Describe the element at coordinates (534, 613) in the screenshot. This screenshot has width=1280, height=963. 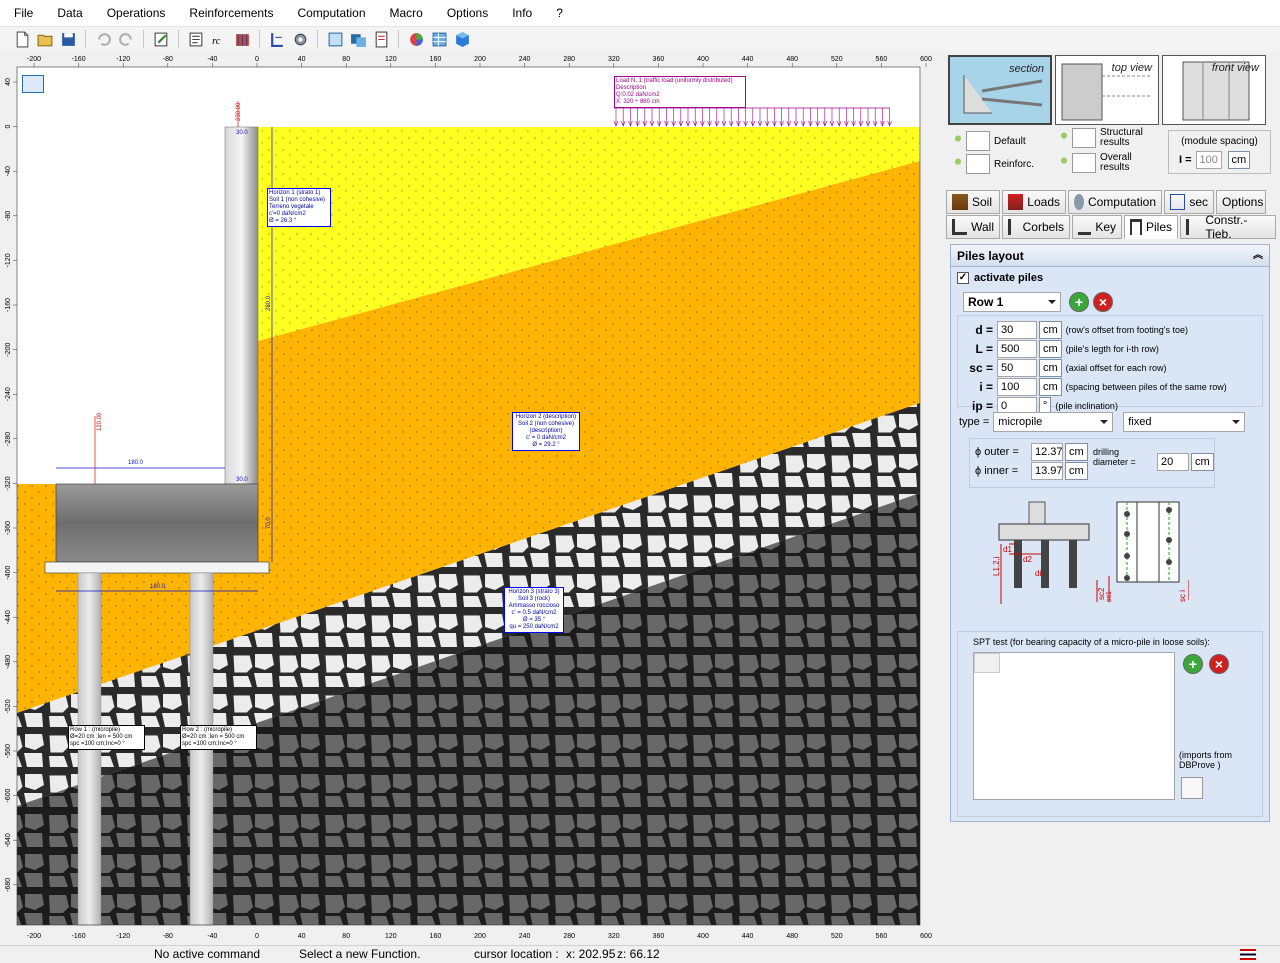
I see `horizon-label-line: c' = 0.5 daN/cm2` at that location.